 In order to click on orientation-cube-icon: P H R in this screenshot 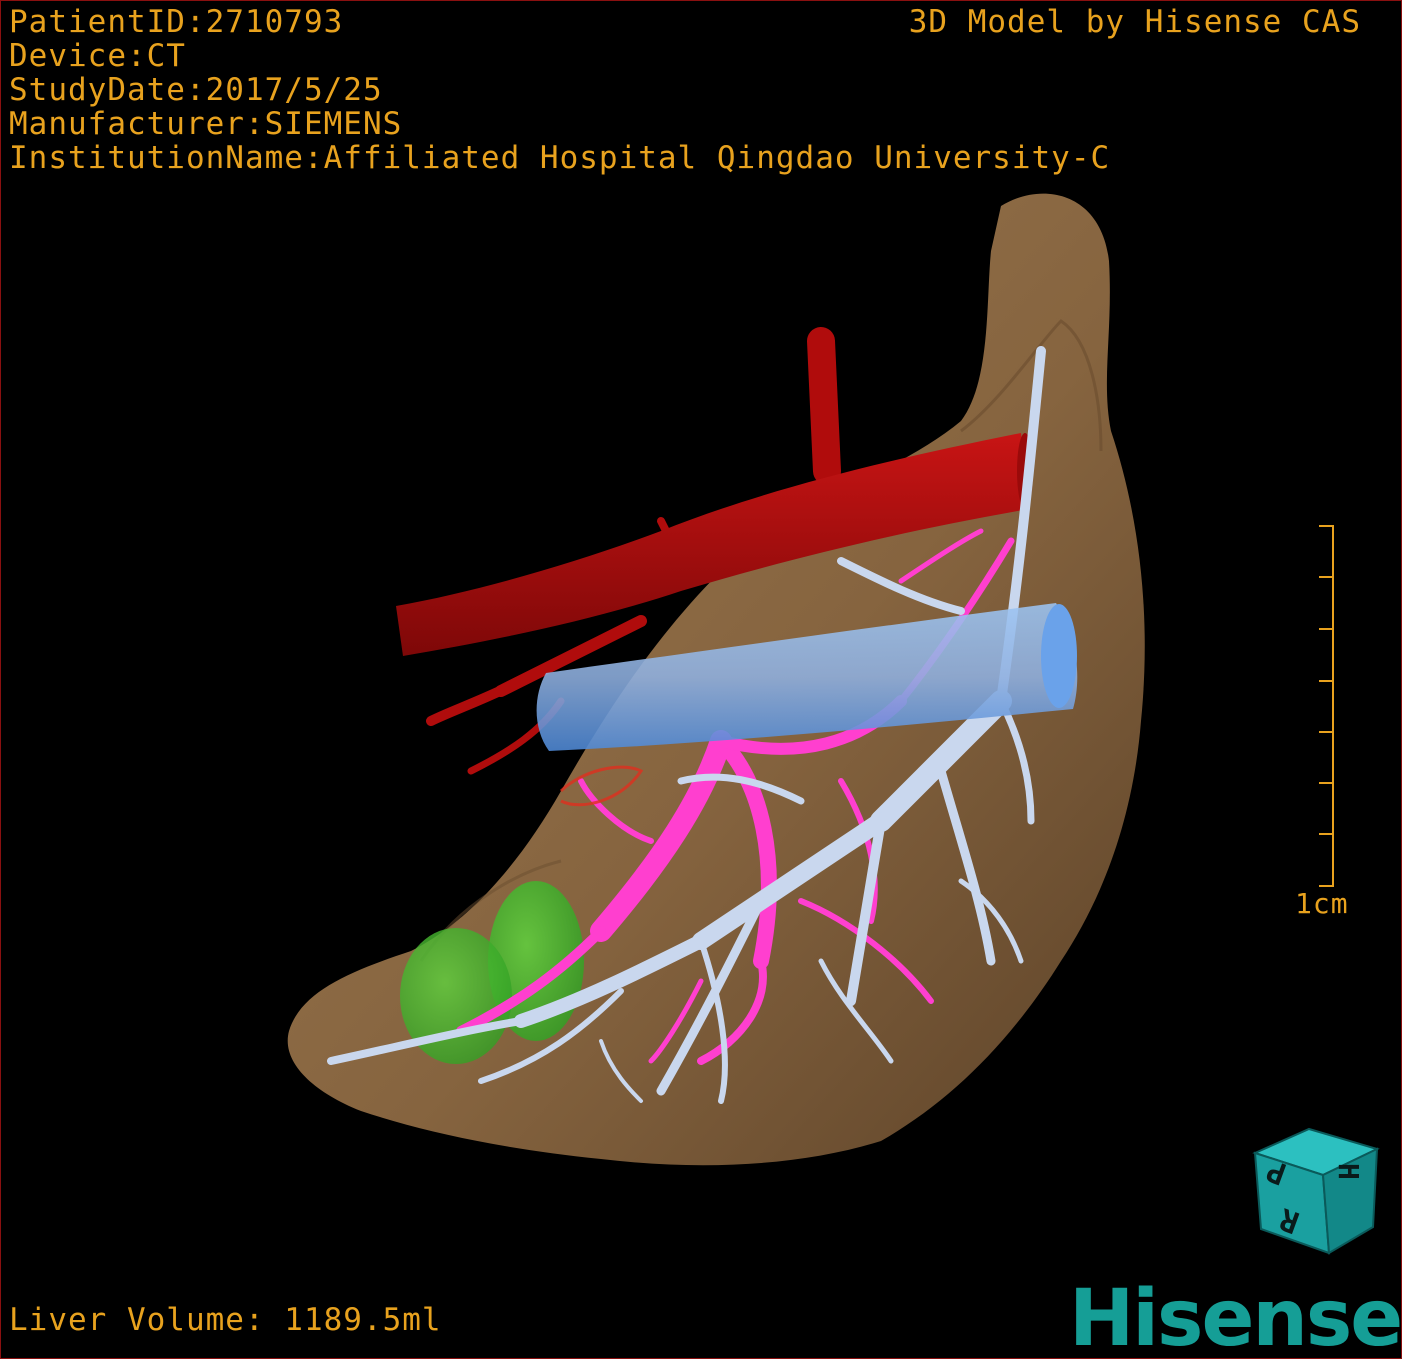, I will do `click(1315, 1191)`.